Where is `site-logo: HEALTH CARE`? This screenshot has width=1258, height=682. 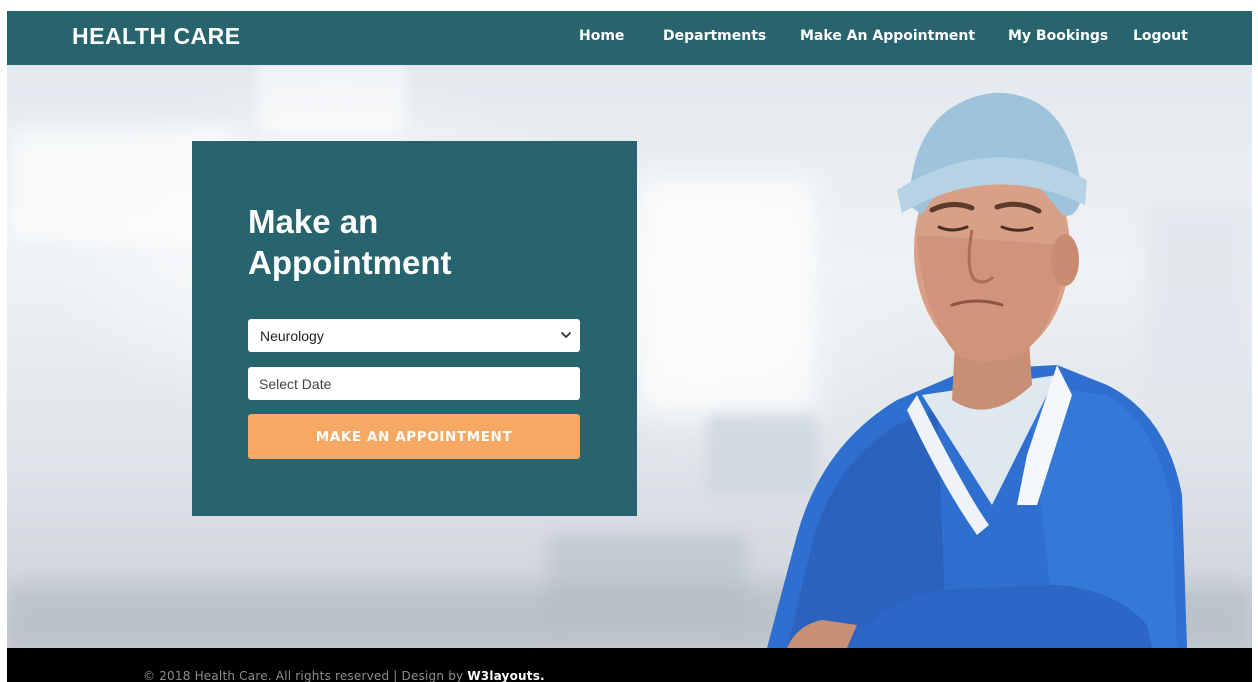
site-logo: HEALTH CARE is located at coordinates (156, 36).